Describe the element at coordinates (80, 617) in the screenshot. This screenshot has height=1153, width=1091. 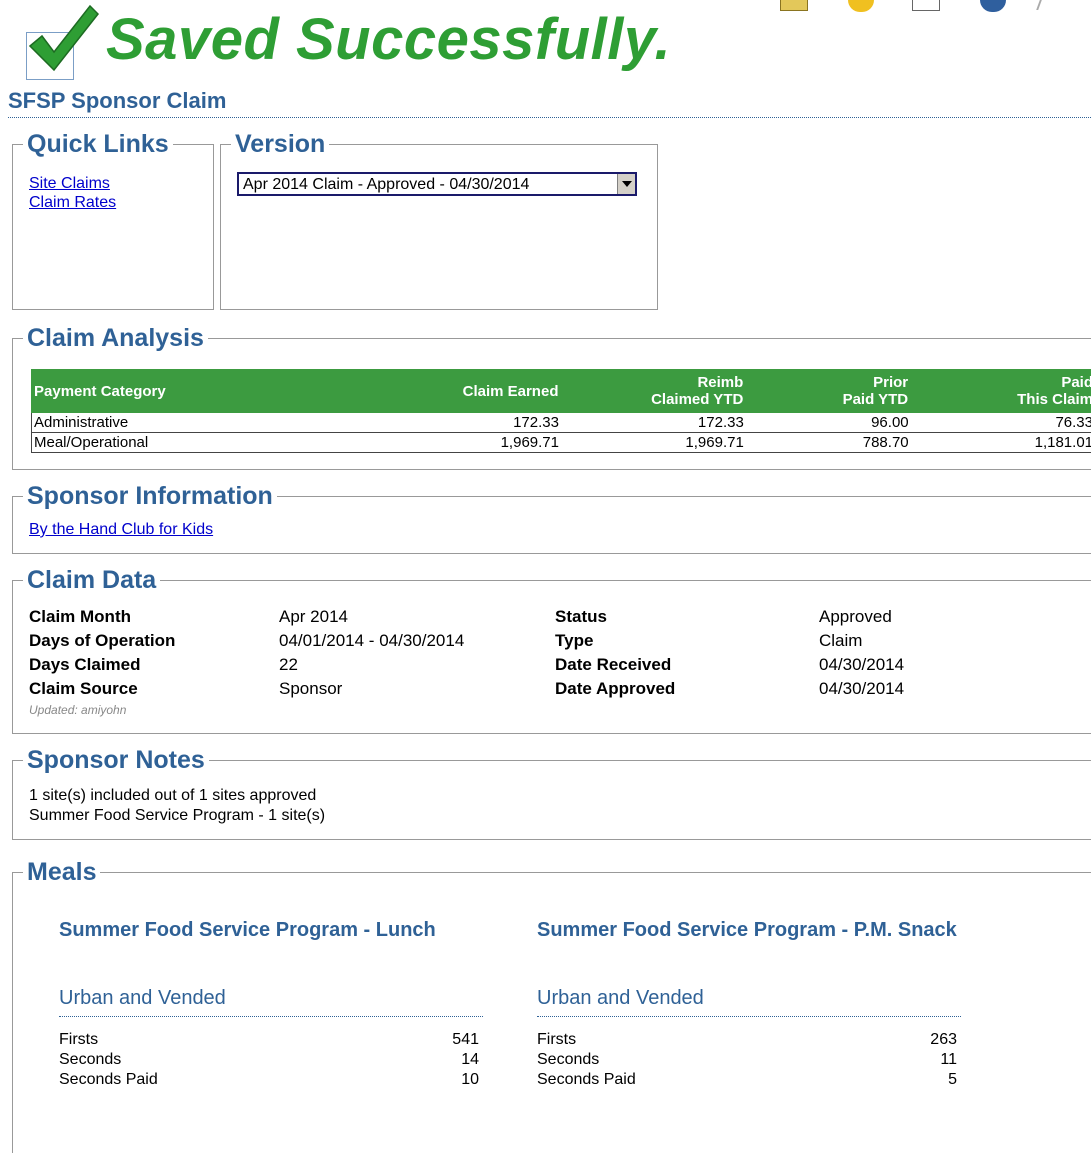
I see `claim-month-label: Claim Month` at that location.